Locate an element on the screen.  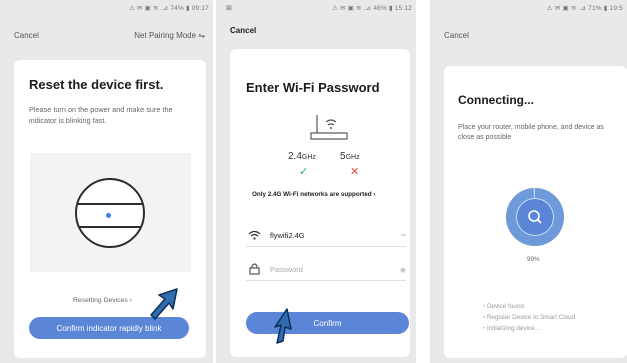
freq-5ghz-unit: GHz is located at coordinates (352, 157).